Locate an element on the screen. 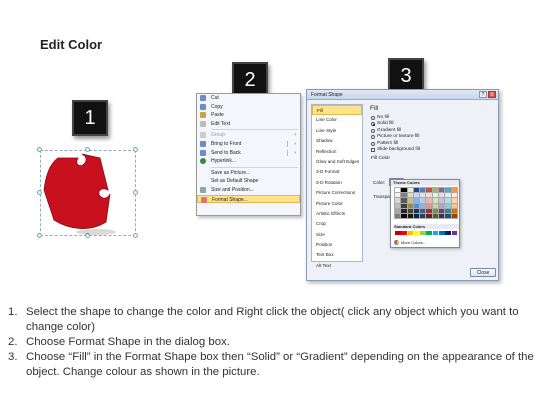  checkbox-slide-background-fill: Slide background fill is located at coordinates (431, 150).